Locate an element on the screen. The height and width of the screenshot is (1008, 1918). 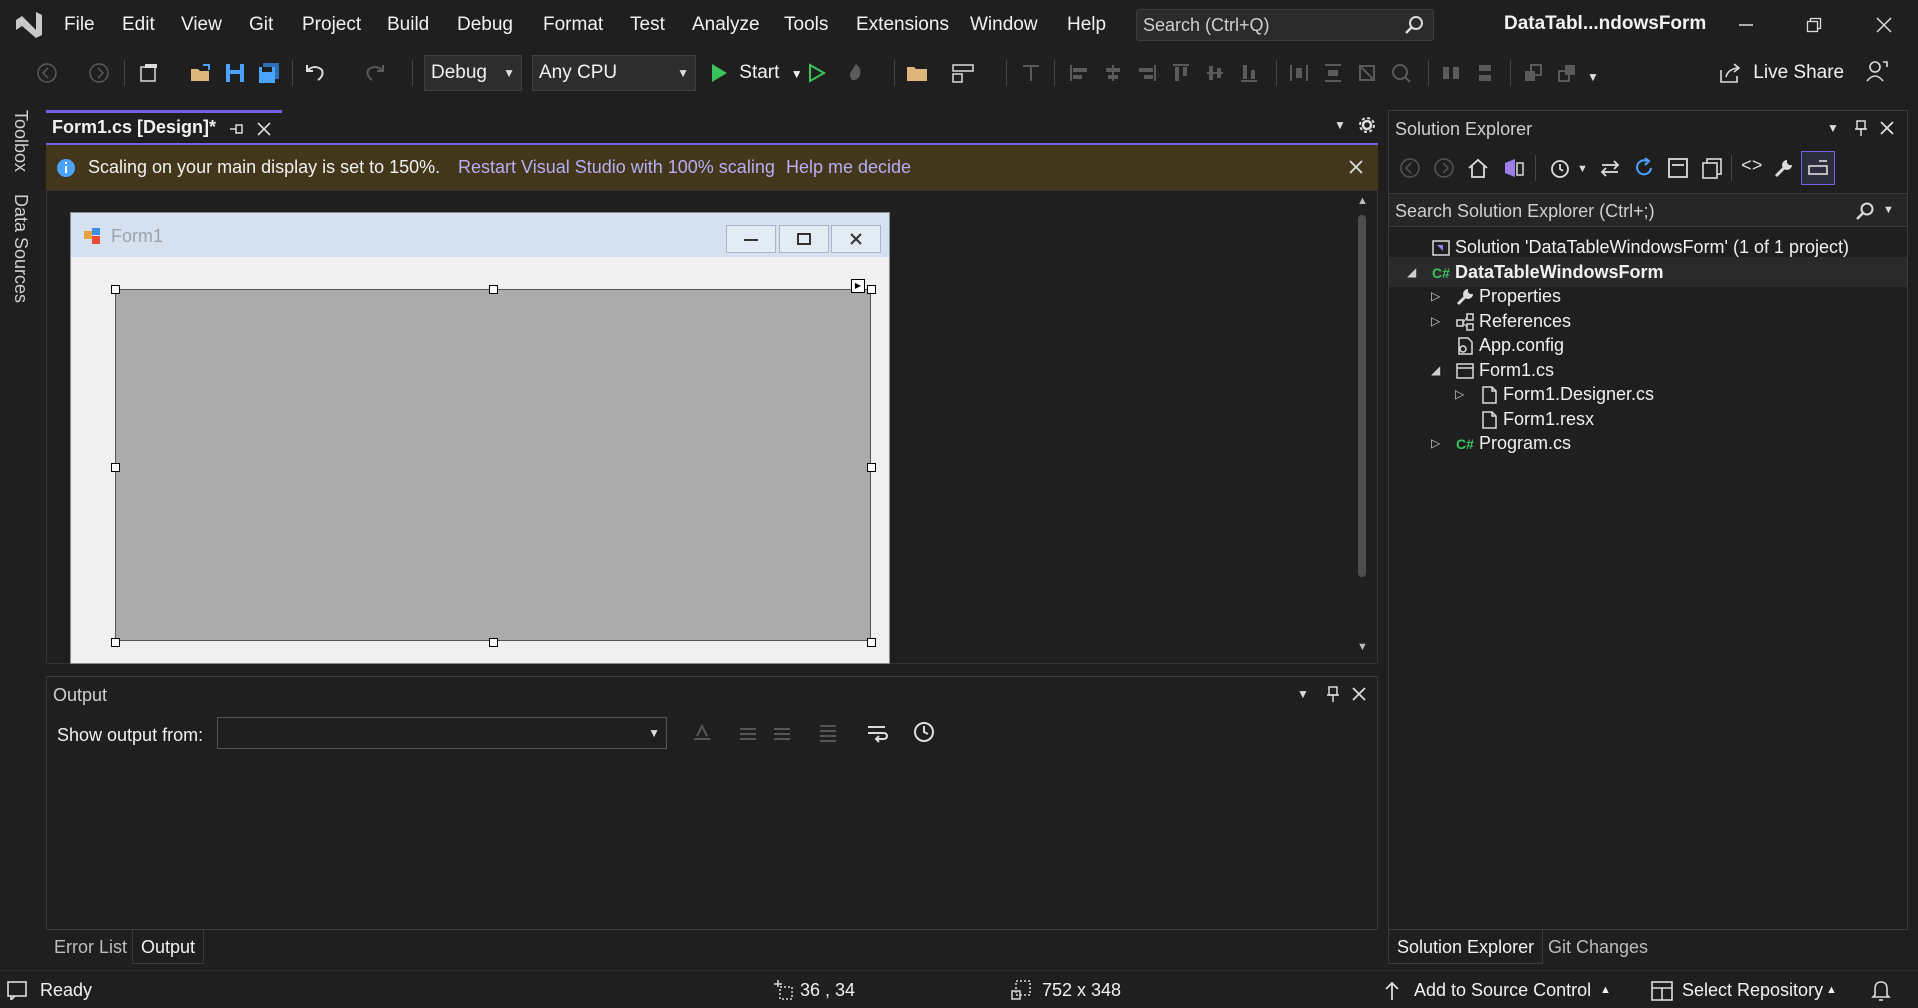
restart-with-100-scaling-link: Restart Visual Studio with 100% scaling is located at coordinates (616, 167).